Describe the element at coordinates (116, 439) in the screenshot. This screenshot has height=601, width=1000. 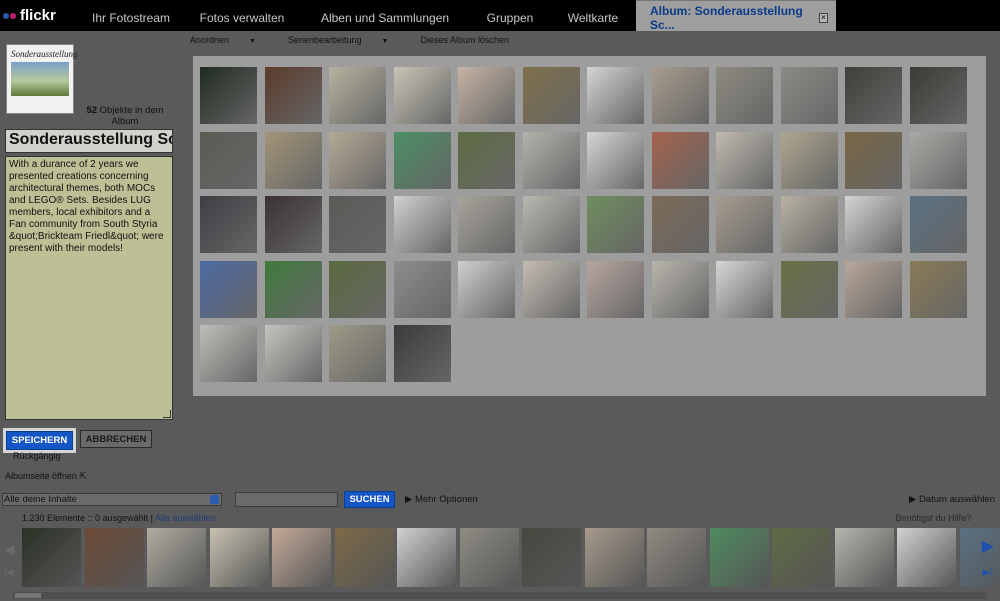
I see `cancel-button: ABBRECHEN` at that location.